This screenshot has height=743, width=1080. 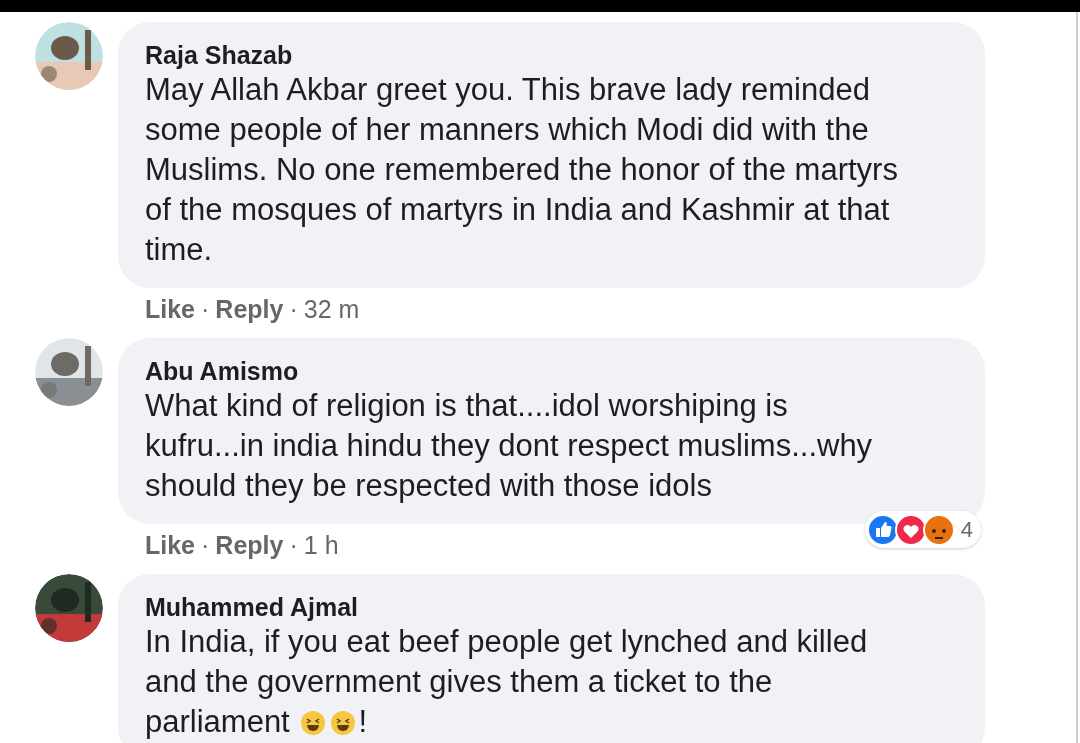 I want to click on thumbs-up-icon, so click(x=882, y=529).